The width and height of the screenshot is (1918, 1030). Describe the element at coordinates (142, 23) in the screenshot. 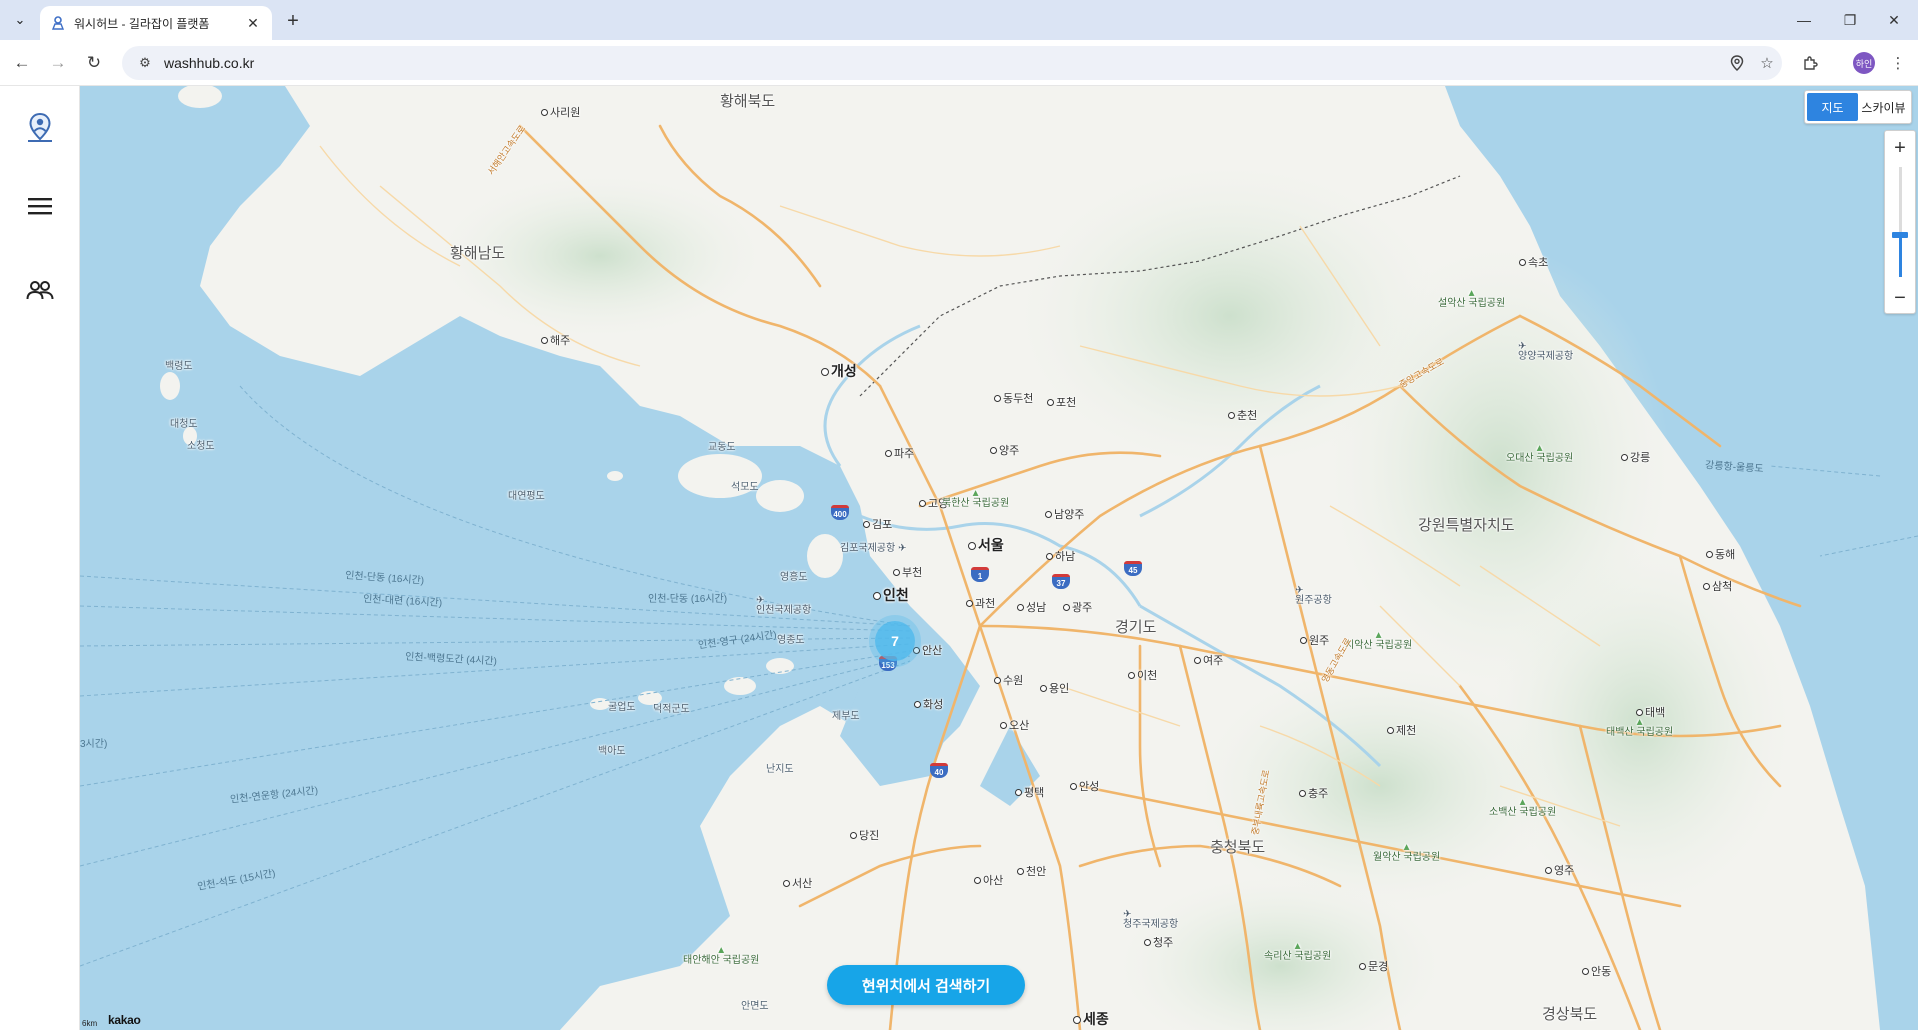

I see `tab-title: 워시허브 - 길라잡이 플랫폼` at that location.